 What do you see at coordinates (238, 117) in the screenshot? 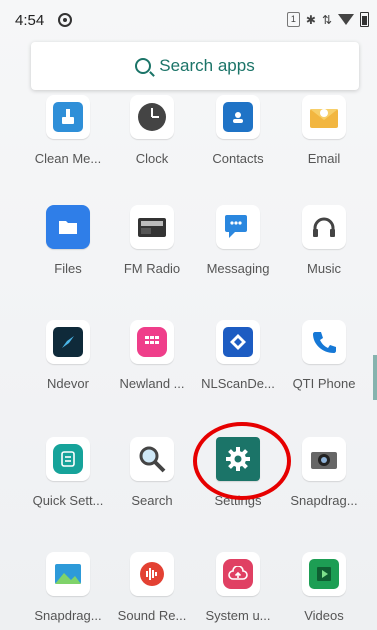
I see `contact-card-icon` at bounding box center [238, 117].